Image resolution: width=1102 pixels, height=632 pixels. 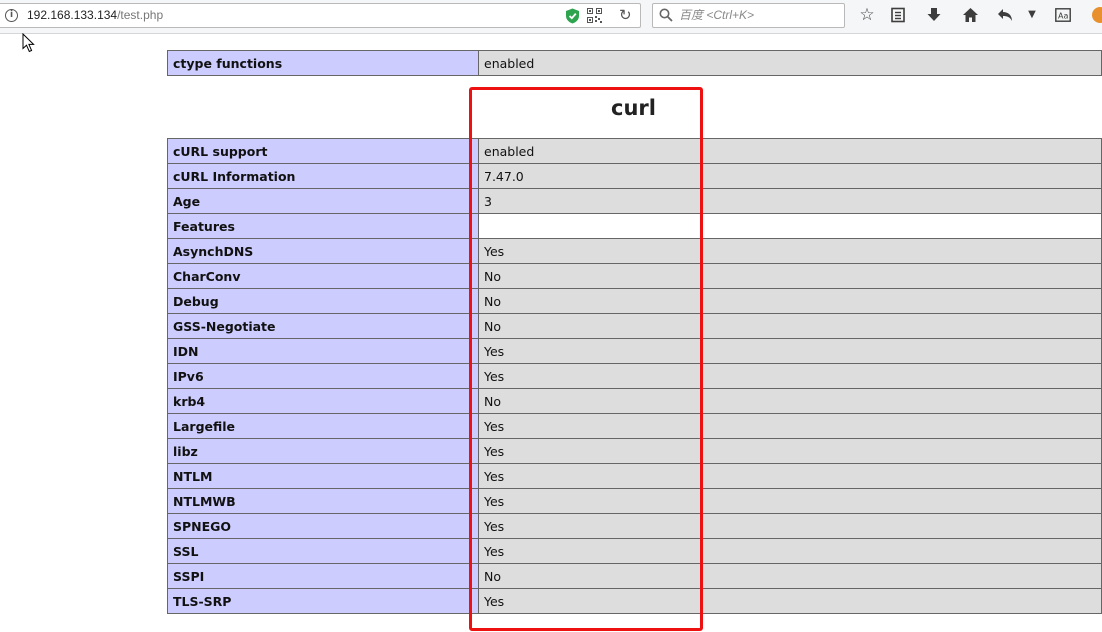 I want to click on table-row: Features, so click(x=634, y=226).